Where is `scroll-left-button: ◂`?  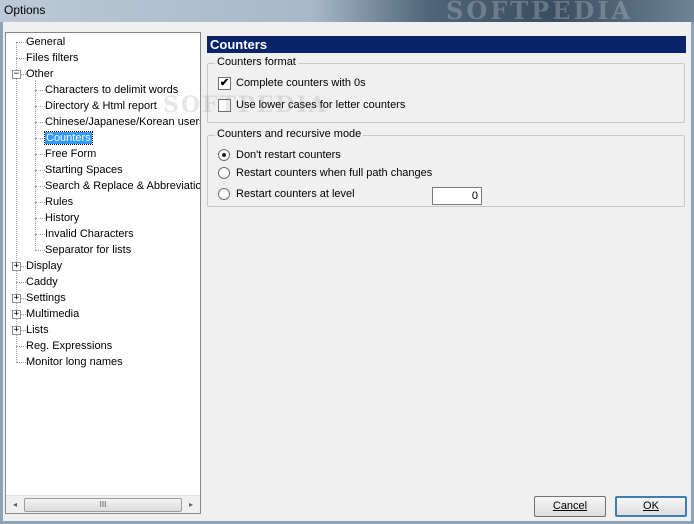
scroll-left-button: ◂ is located at coordinates (15, 505).